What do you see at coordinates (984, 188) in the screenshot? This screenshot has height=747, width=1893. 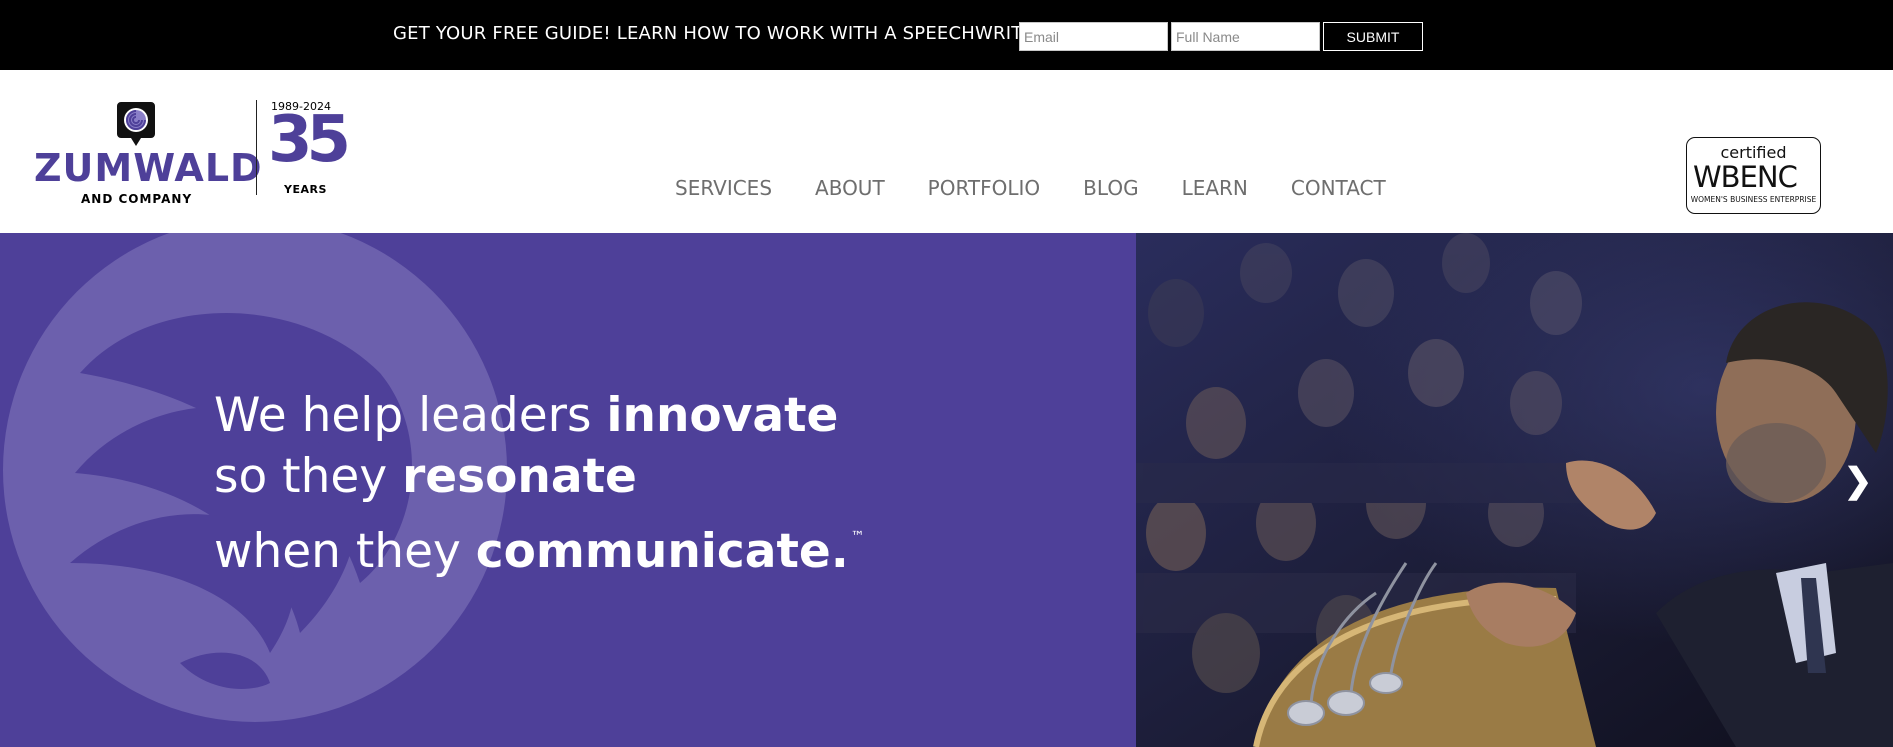 I see `nav-portfolio: PORTFOLIO` at bounding box center [984, 188].